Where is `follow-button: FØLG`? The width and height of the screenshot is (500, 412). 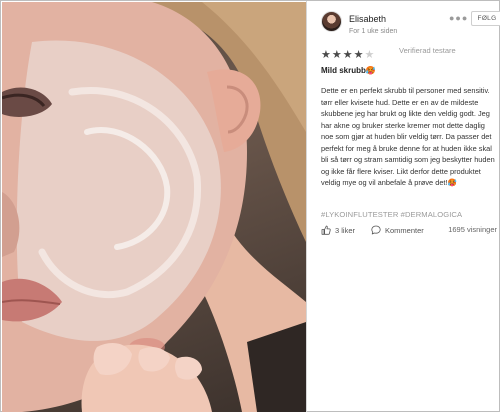 follow-button: FØLG is located at coordinates (485, 18).